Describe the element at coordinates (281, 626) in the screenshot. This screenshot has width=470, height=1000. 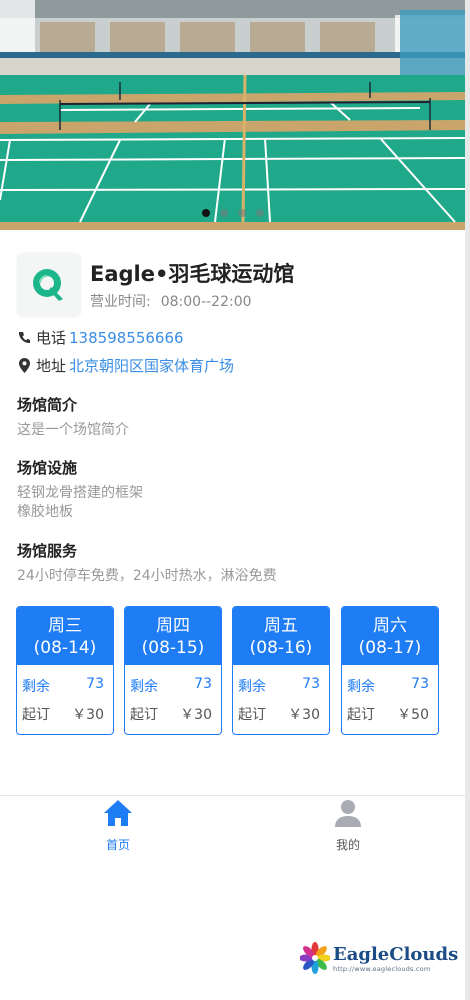
I see `weekday: 周五` at that location.